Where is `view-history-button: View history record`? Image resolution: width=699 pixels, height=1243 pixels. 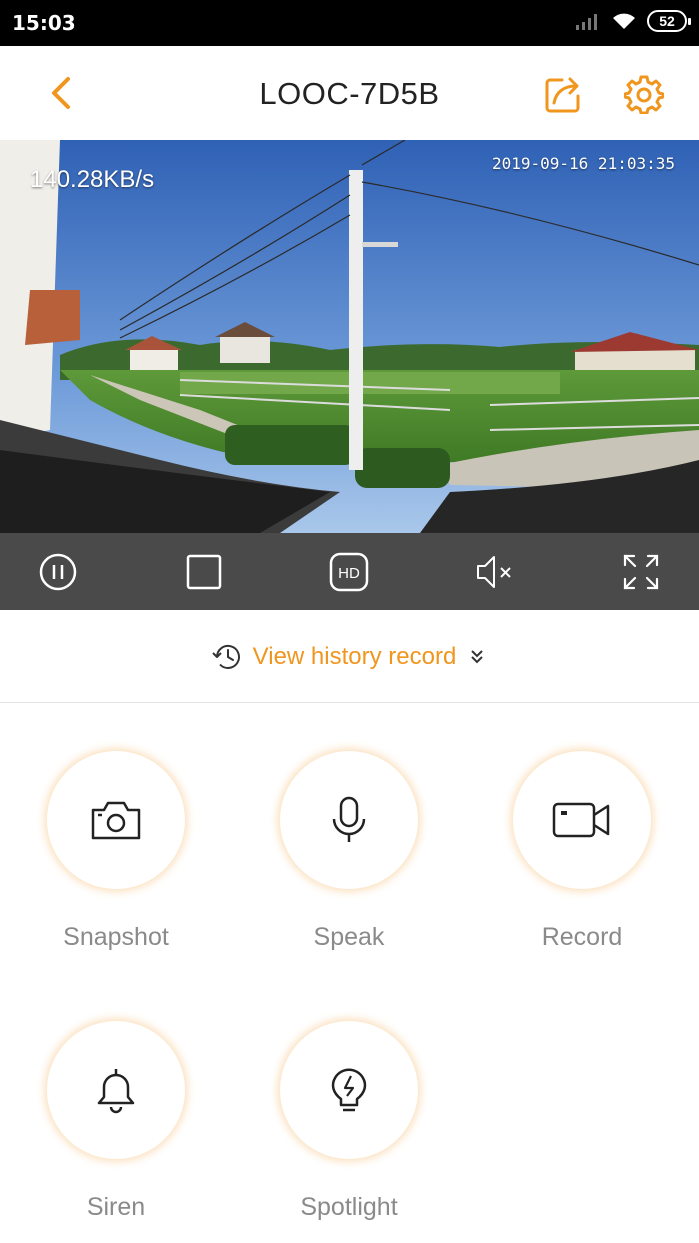 view-history-button: View history record is located at coordinates (349, 657).